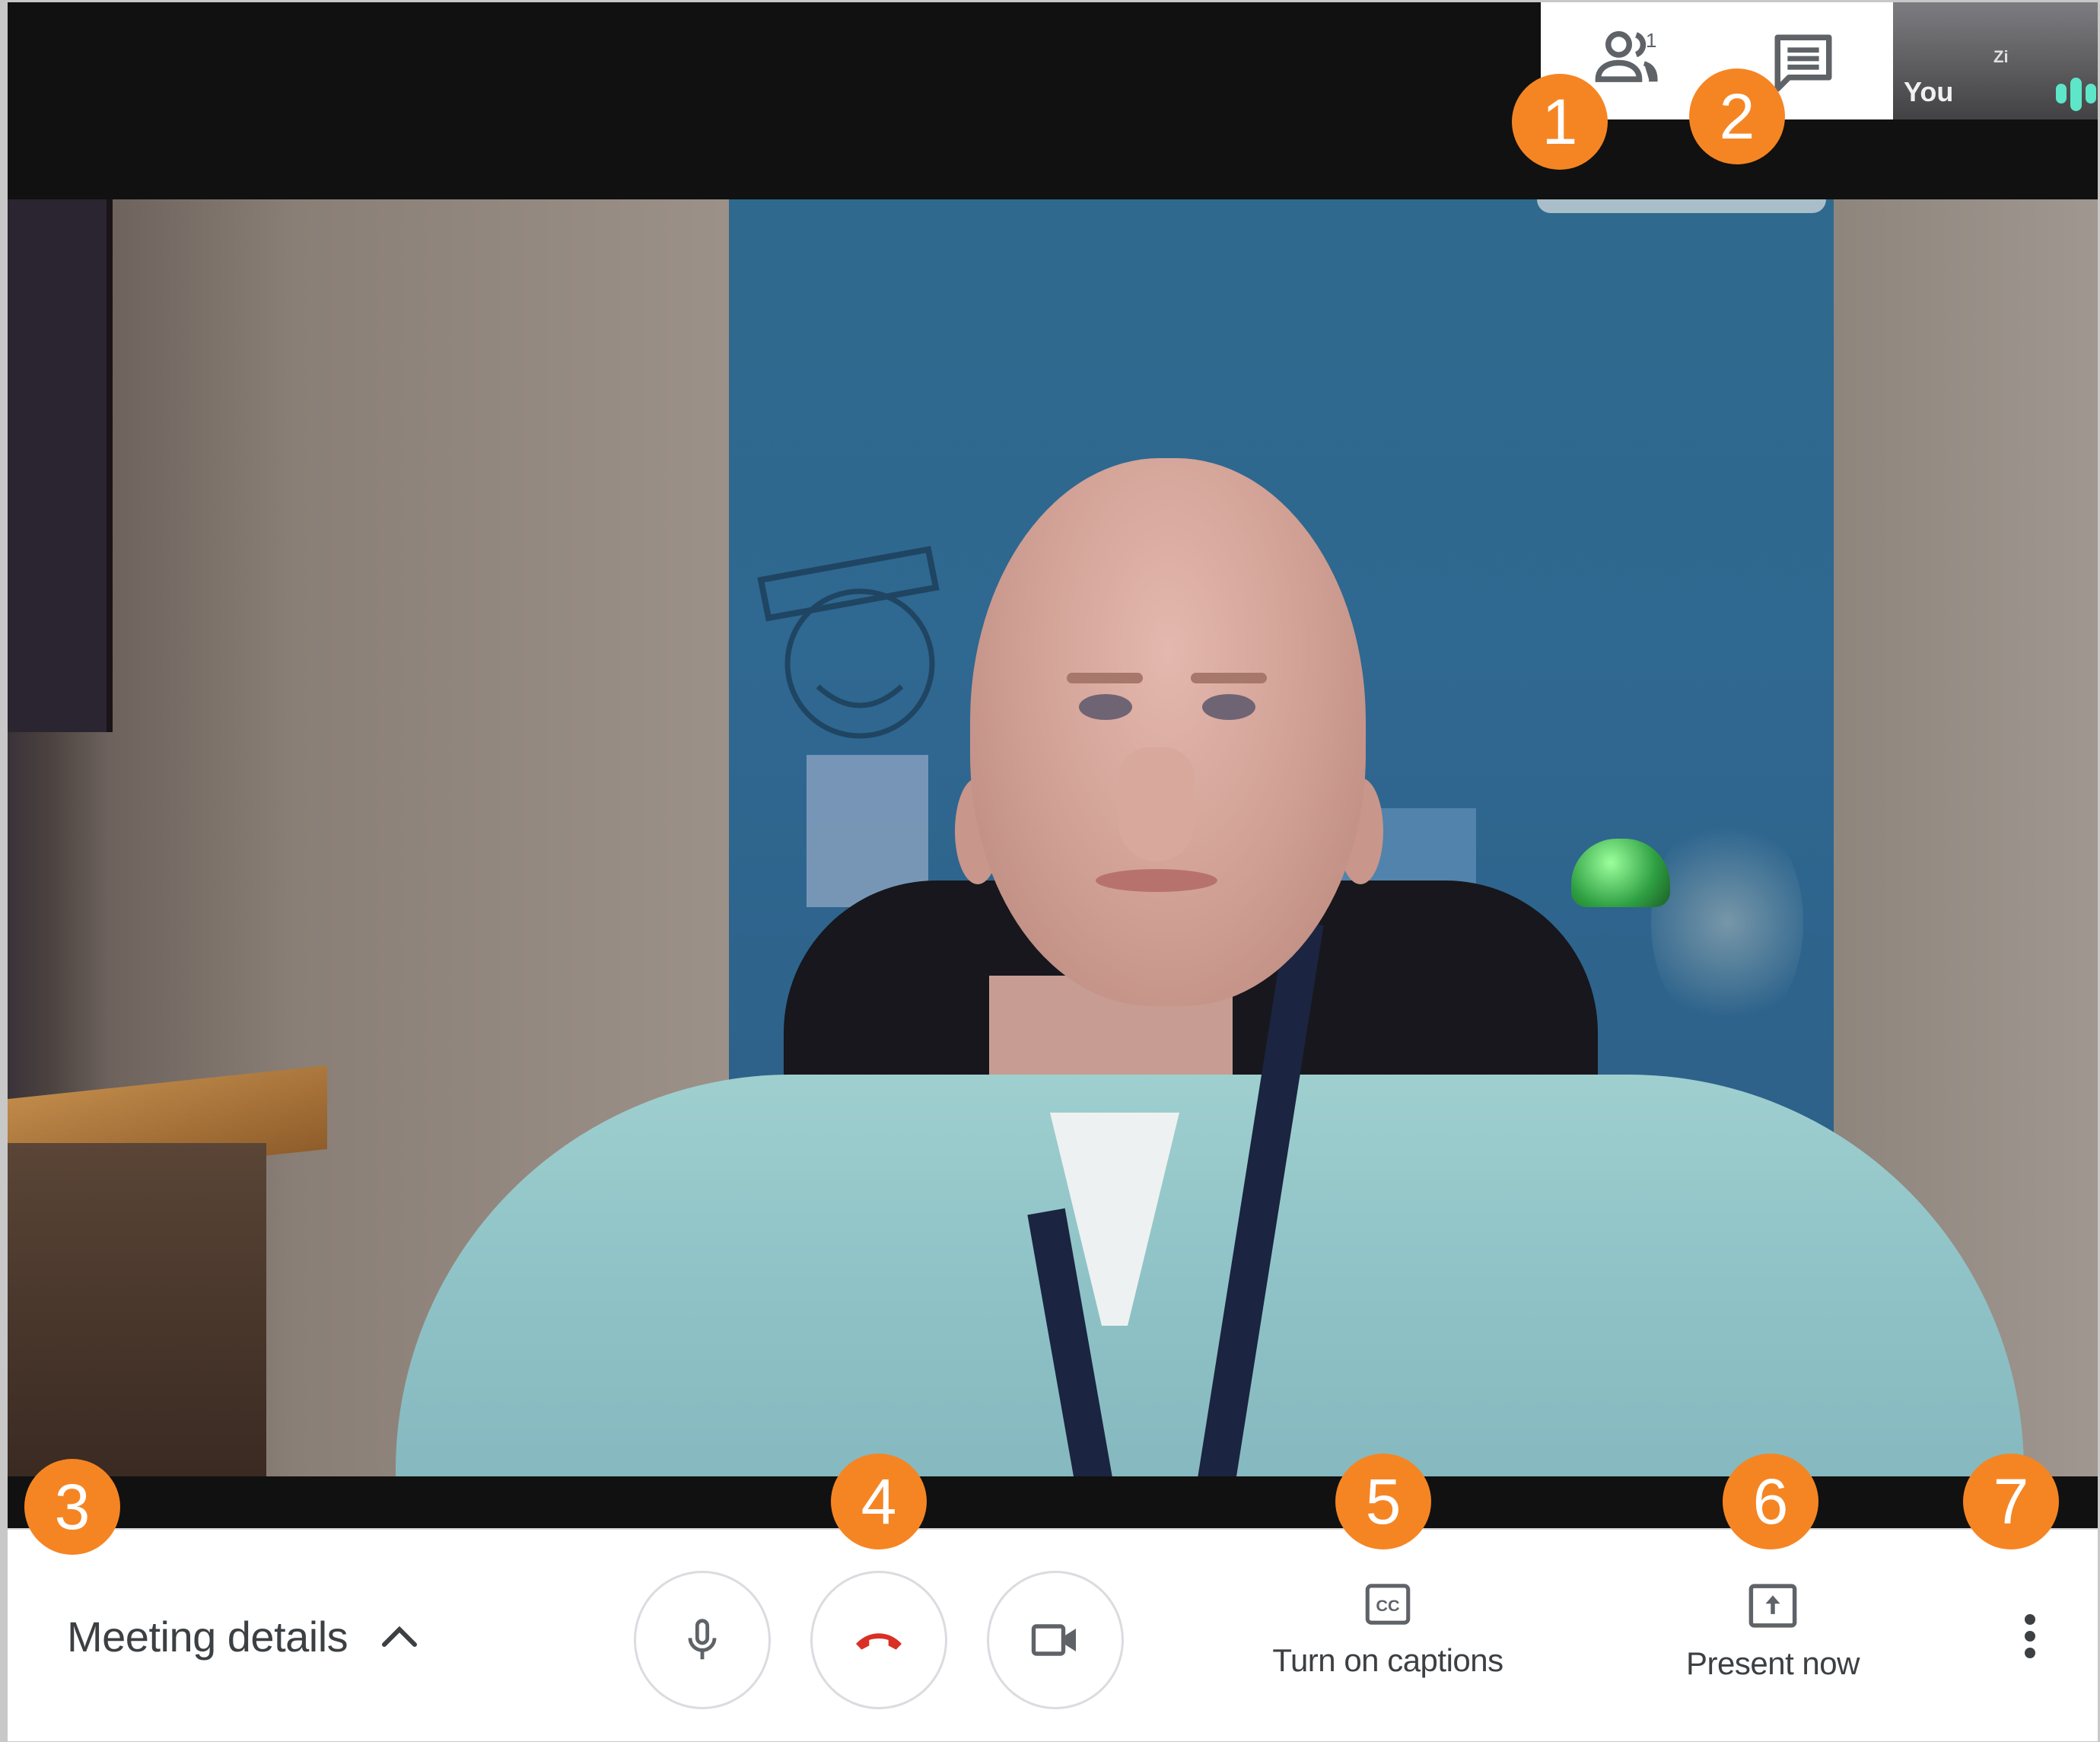 The width and height of the screenshot is (2100, 1742). I want to click on video-cartoon-drawing, so click(849, 726).